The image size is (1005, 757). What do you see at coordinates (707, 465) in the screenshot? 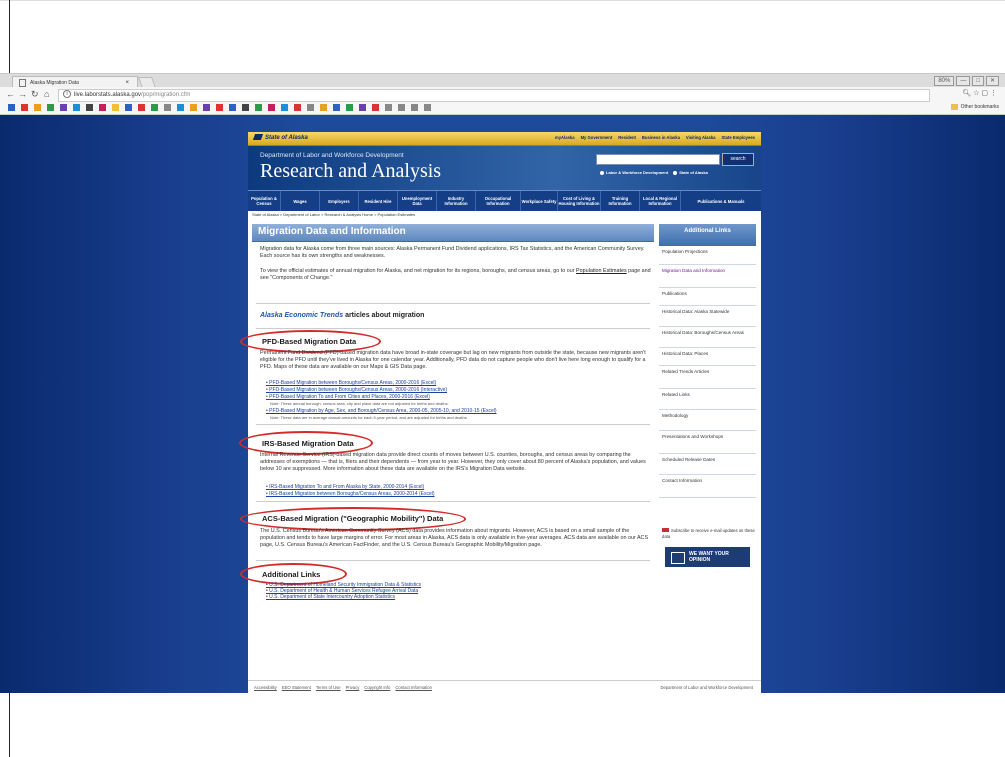
I see `sidebar-item-release-dates: Scheduled Release Dates` at bounding box center [707, 465].